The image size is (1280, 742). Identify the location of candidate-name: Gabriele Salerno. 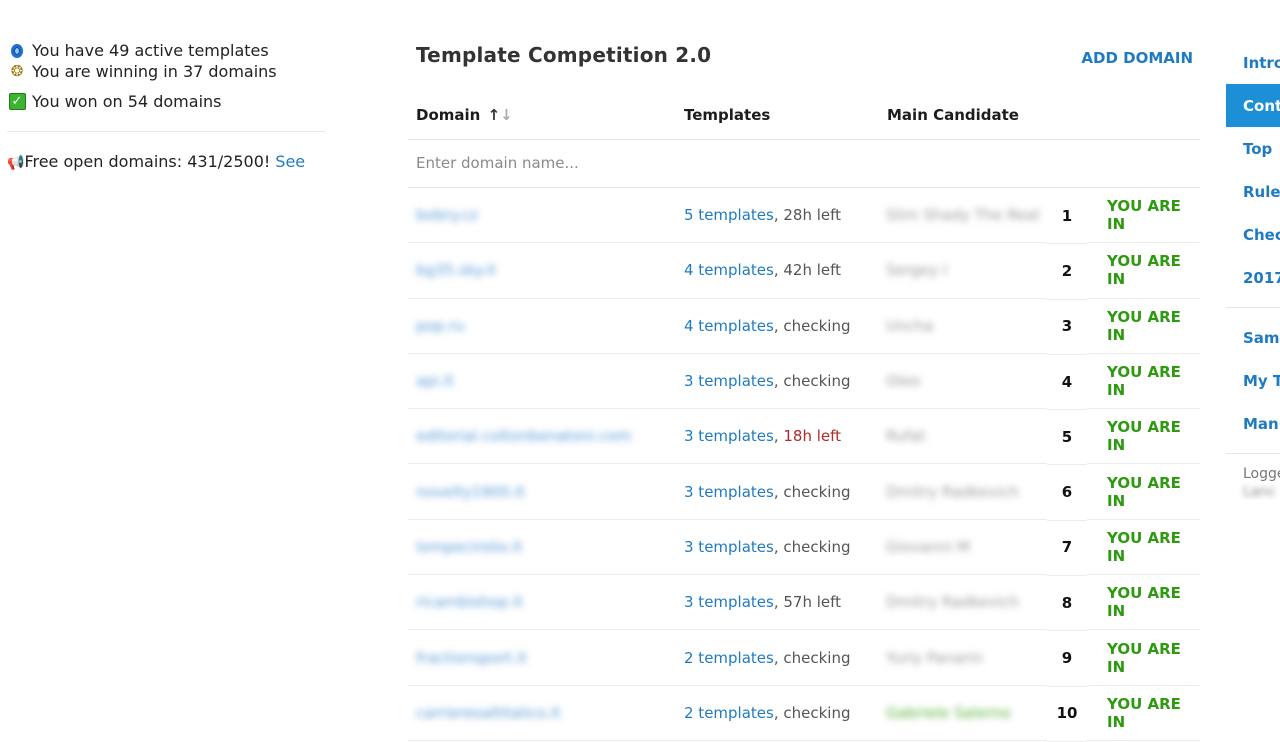
(948, 712).